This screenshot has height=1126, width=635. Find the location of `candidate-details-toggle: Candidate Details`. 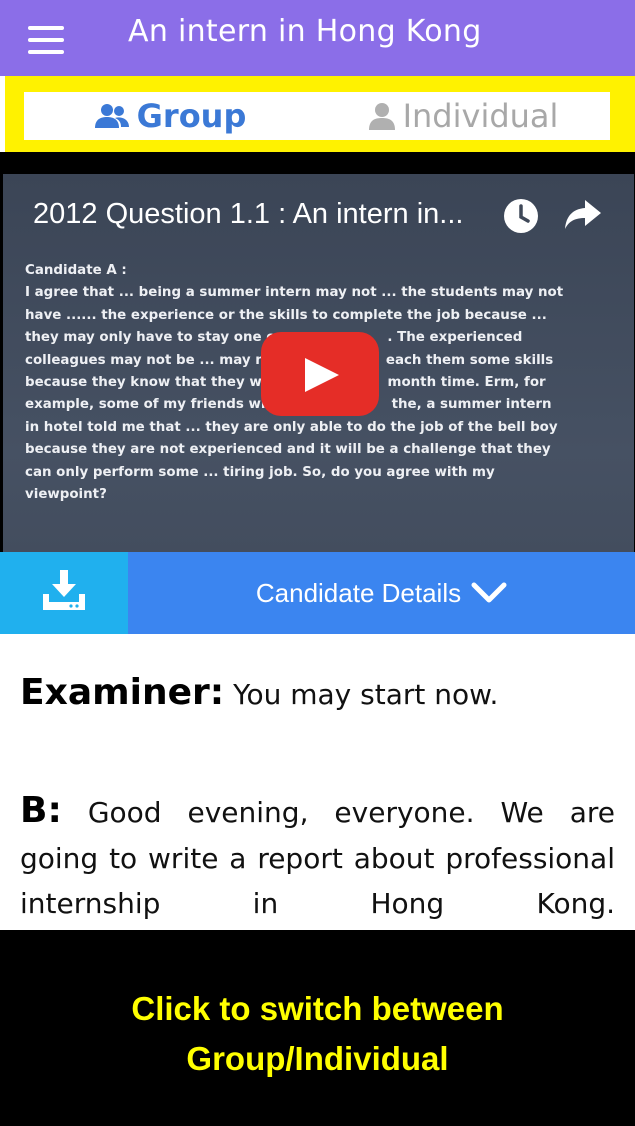

candidate-details-toggle: Candidate Details is located at coordinates (381, 593).